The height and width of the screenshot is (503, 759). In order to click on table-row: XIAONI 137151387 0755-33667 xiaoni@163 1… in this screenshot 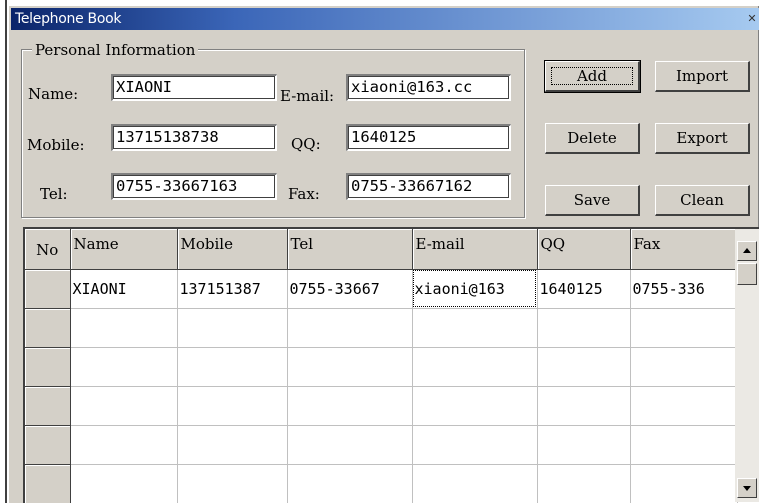, I will do `click(381, 289)`.